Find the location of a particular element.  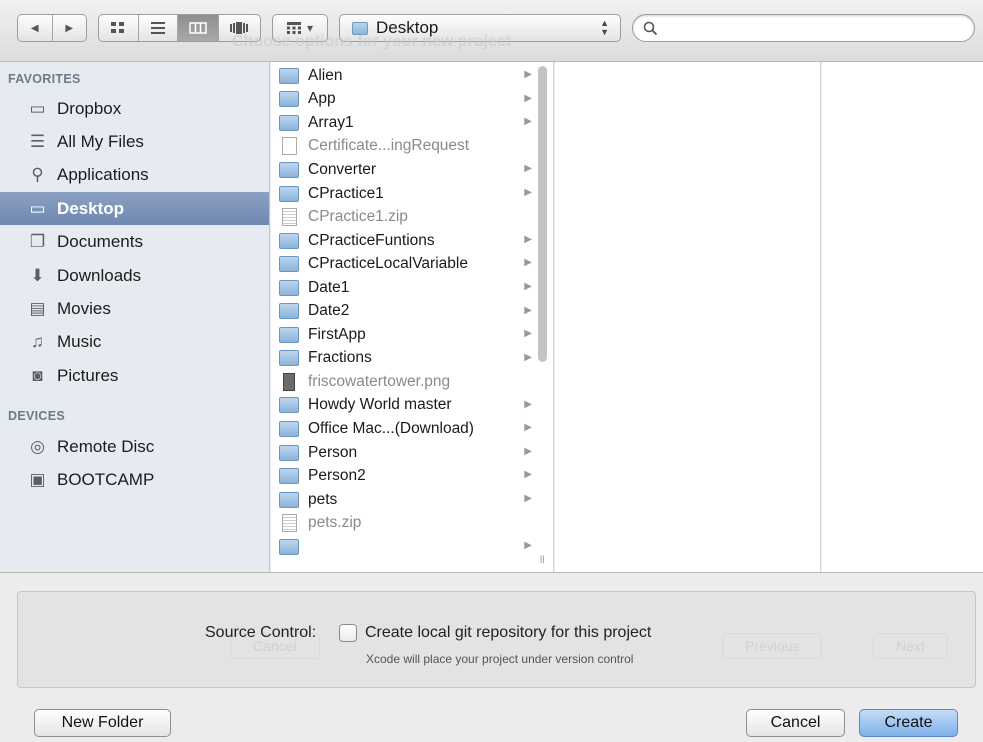

forward-icon: ▶ is located at coordinates (69, 28).